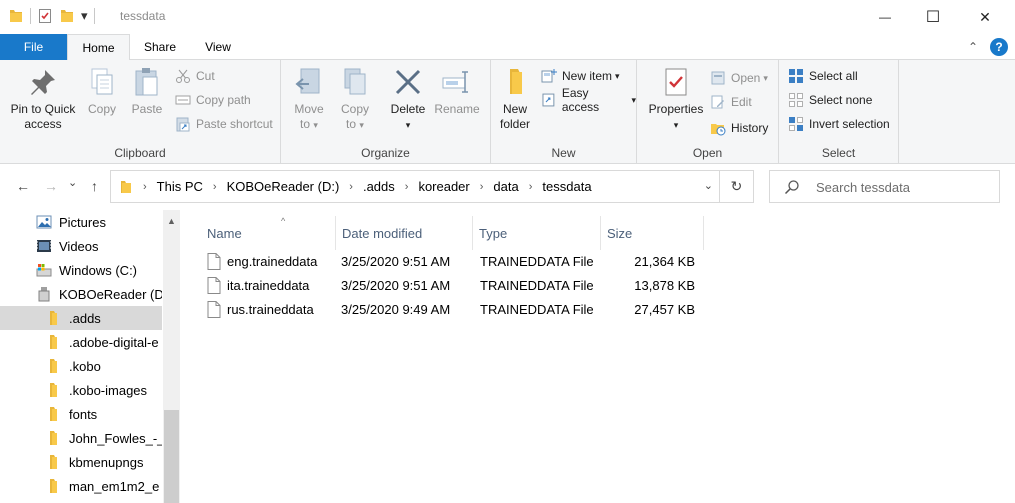 The width and height of the screenshot is (1015, 503). What do you see at coordinates (830, 100) in the screenshot?
I see `select-none-button: Select none` at bounding box center [830, 100].